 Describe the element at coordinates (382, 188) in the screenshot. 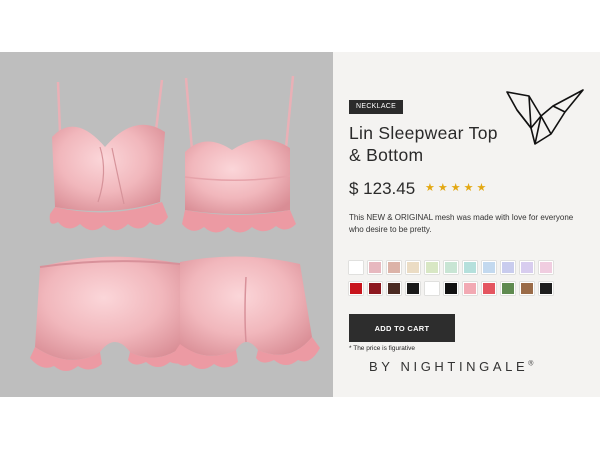

I see `product-price: $ 123.45` at that location.